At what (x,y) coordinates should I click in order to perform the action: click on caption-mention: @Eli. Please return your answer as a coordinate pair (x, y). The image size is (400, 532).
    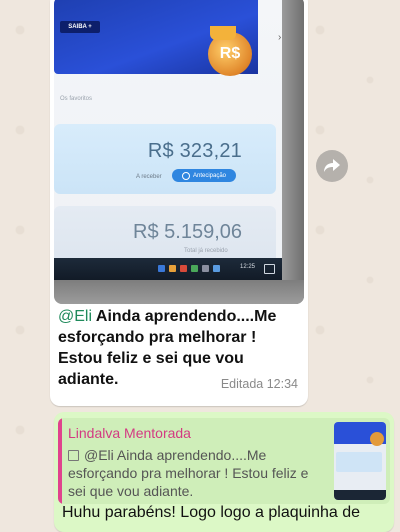
    Looking at the image, I should click on (75, 316).